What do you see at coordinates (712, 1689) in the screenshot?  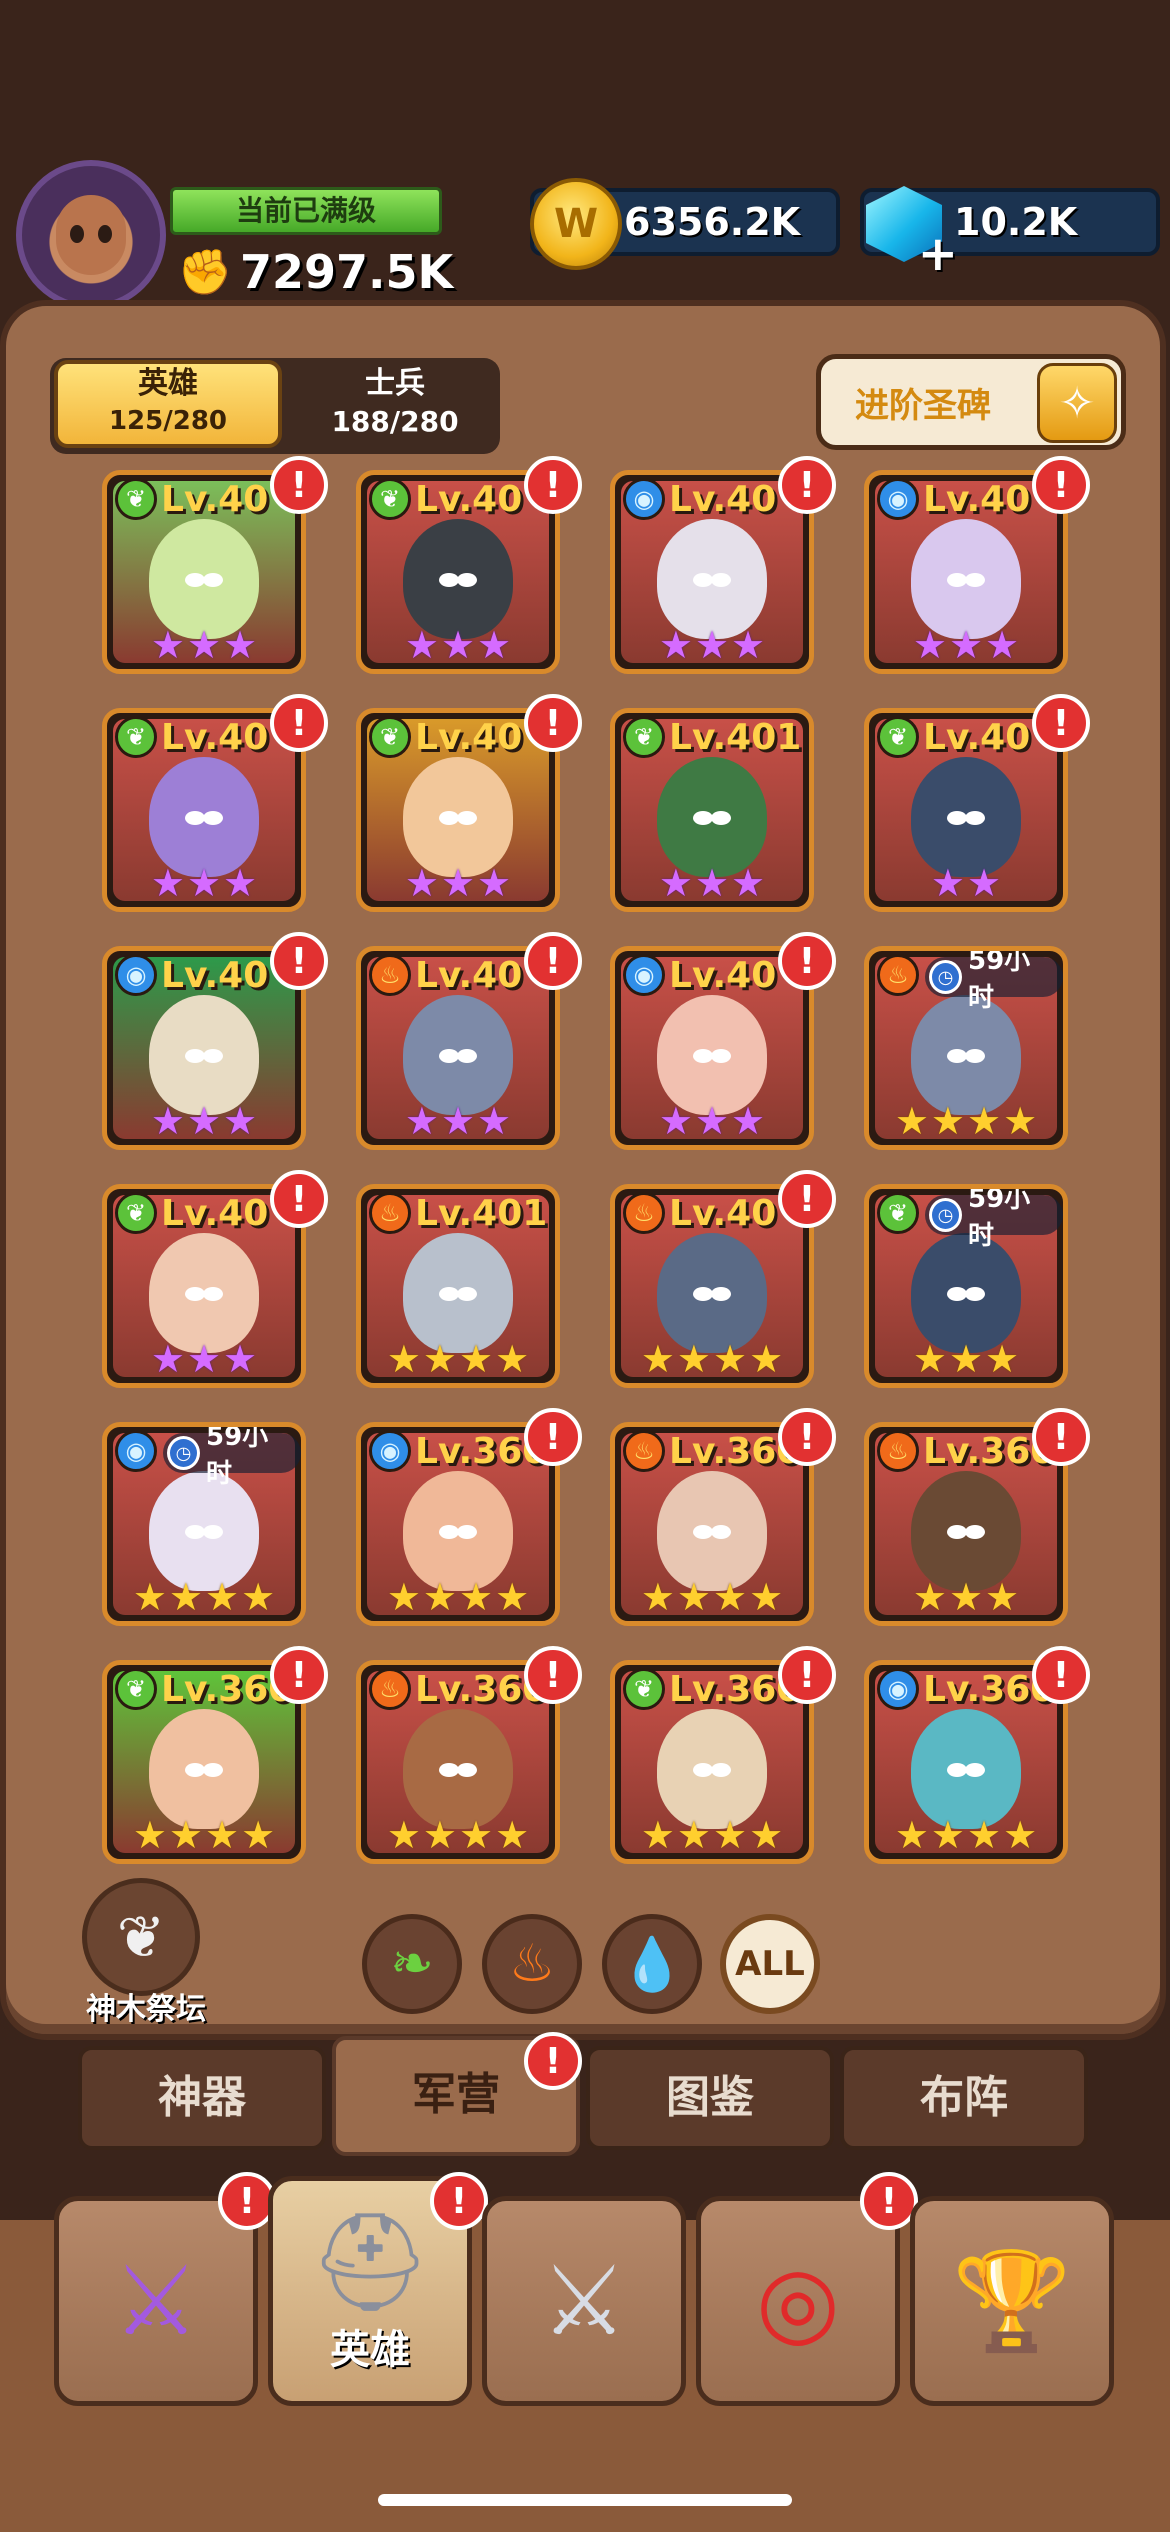 I see `hero-level-row: ❦ Lv.360` at bounding box center [712, 1689].